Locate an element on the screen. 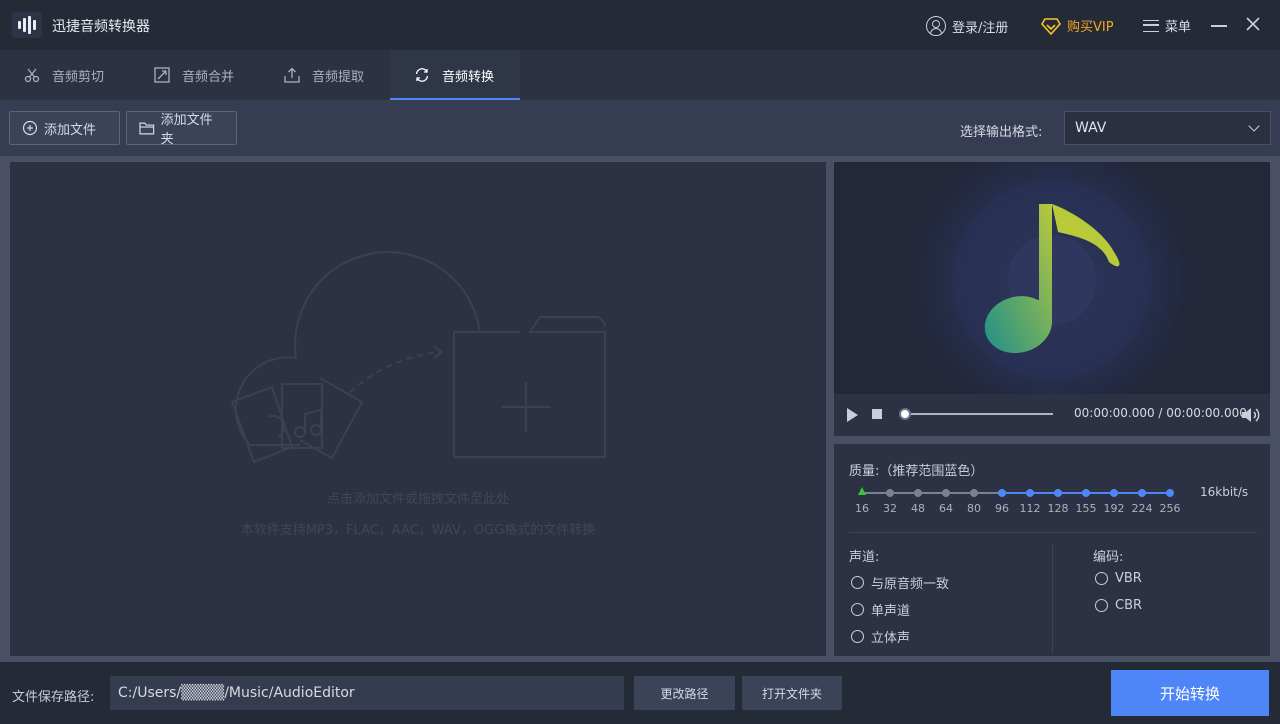 Image resolution: width=1280 pixels, height=724 pixels. encoding-option-cbr: CBR is located at coordinates (1118, 605).